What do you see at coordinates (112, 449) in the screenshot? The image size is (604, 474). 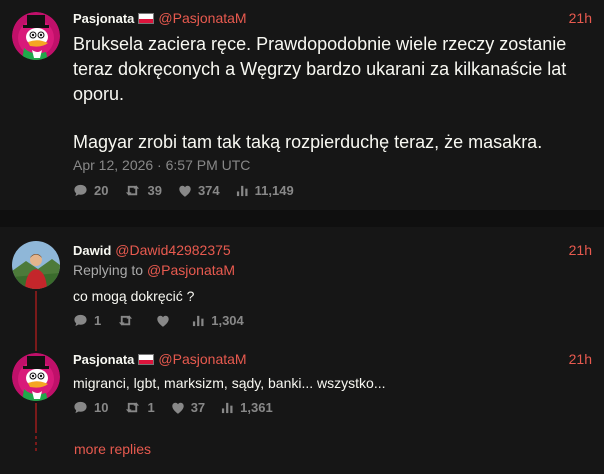 I see `more-replies-link: more replies` at bounding box center [112, 449].